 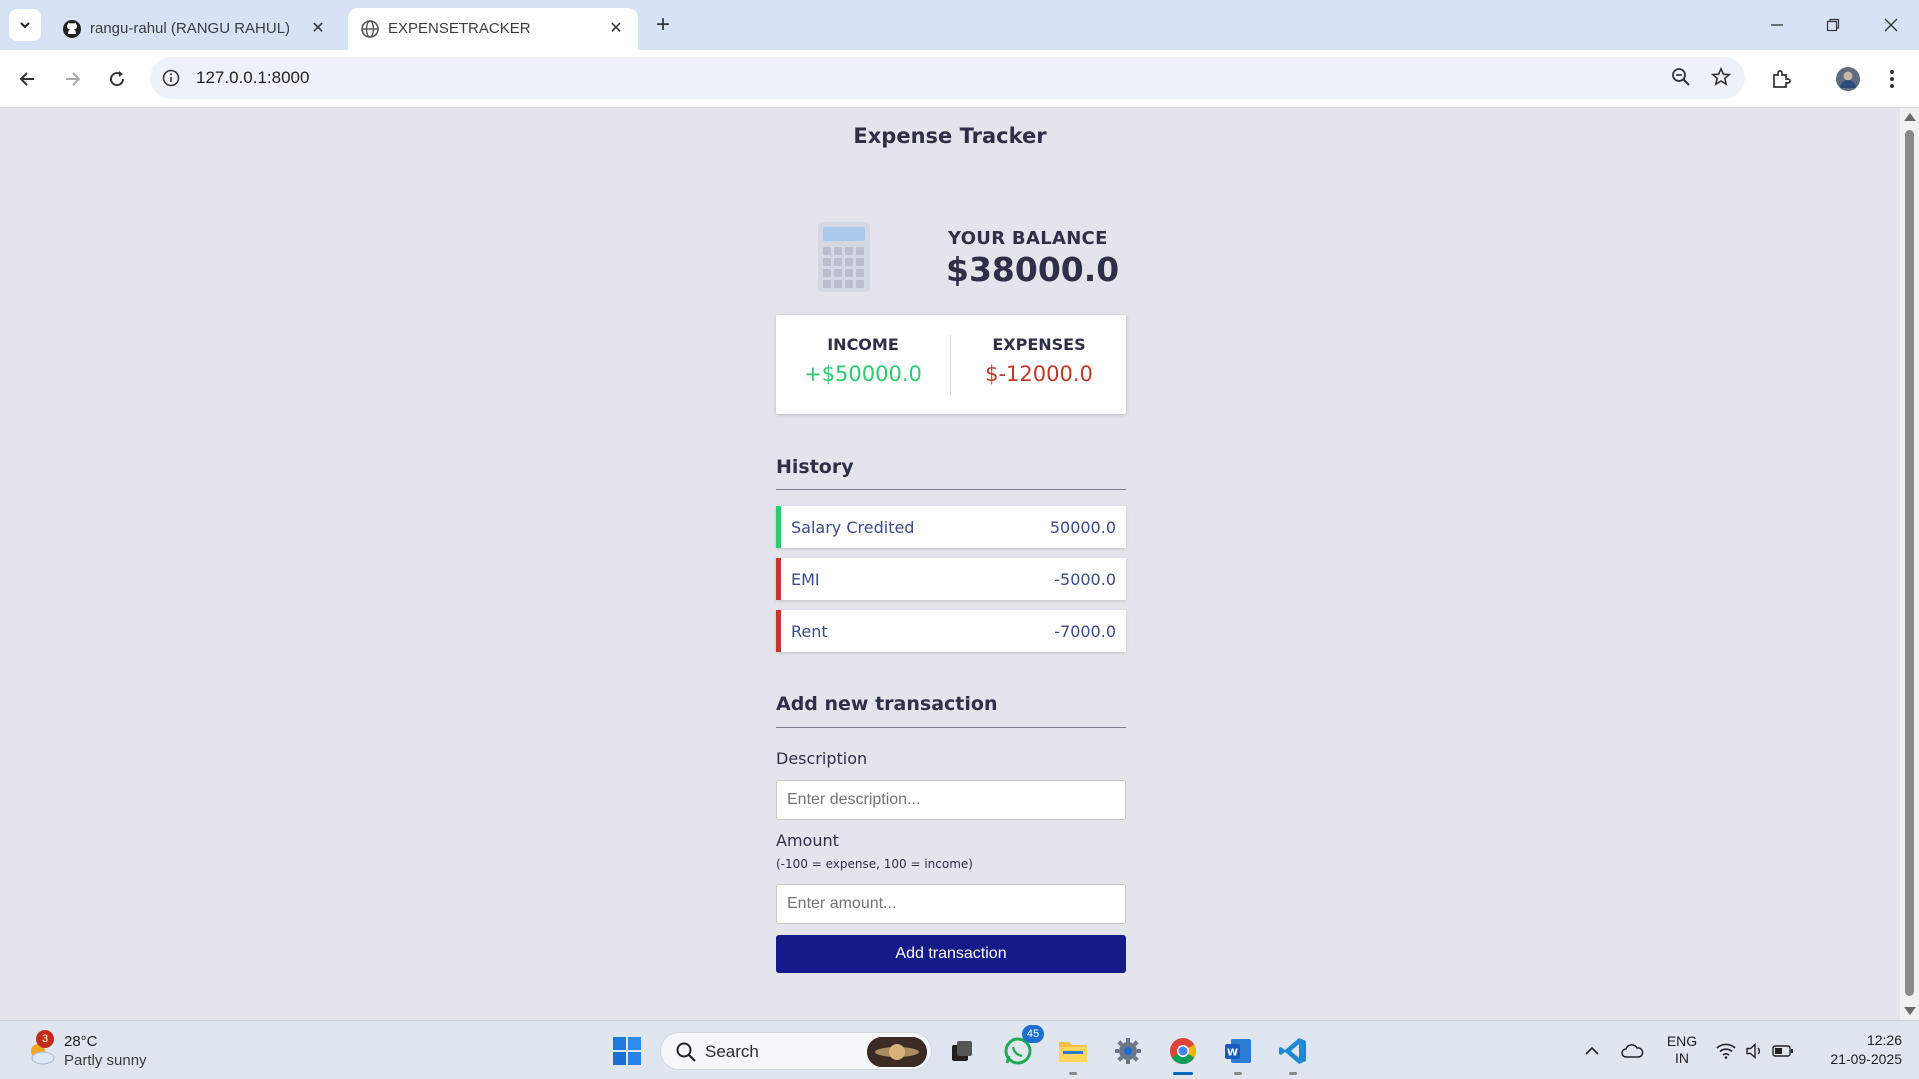 What do you see at coordinates (493, 29) in the screenshot?
I see `tab-expensetracker: EXPENSETRACKER ✕` at bounding box center [493, 29].